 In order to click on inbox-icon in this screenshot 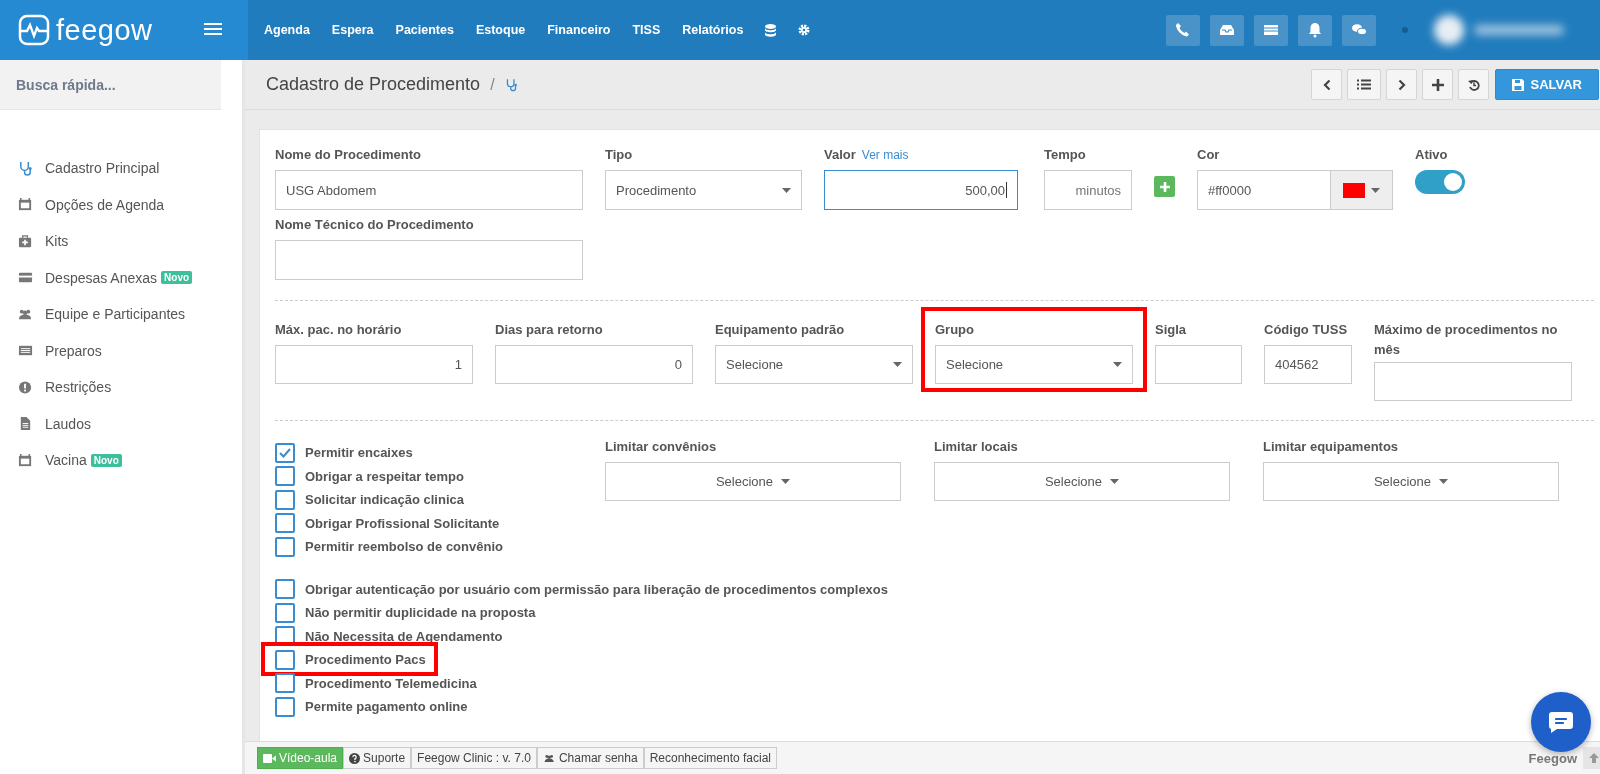, I will do `click(1227, 30)`.